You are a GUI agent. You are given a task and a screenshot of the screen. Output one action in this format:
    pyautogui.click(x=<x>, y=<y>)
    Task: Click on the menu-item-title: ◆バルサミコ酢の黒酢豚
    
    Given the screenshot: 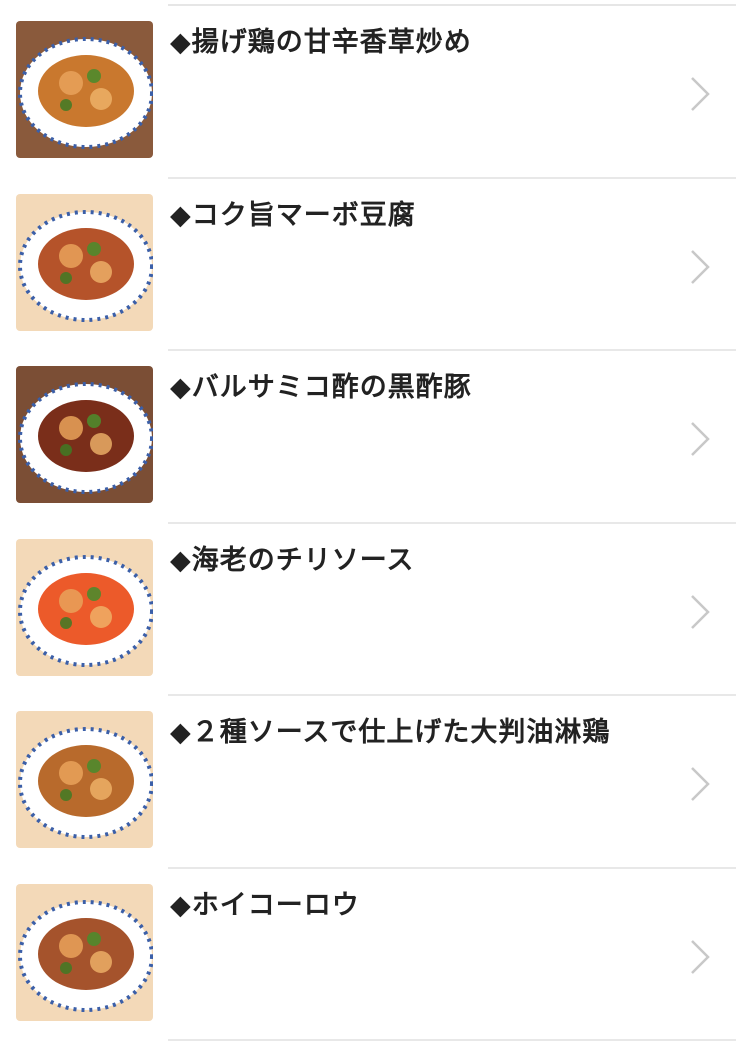 What is the action you would take?
    pyautogui.click(x=321, y=384)
    